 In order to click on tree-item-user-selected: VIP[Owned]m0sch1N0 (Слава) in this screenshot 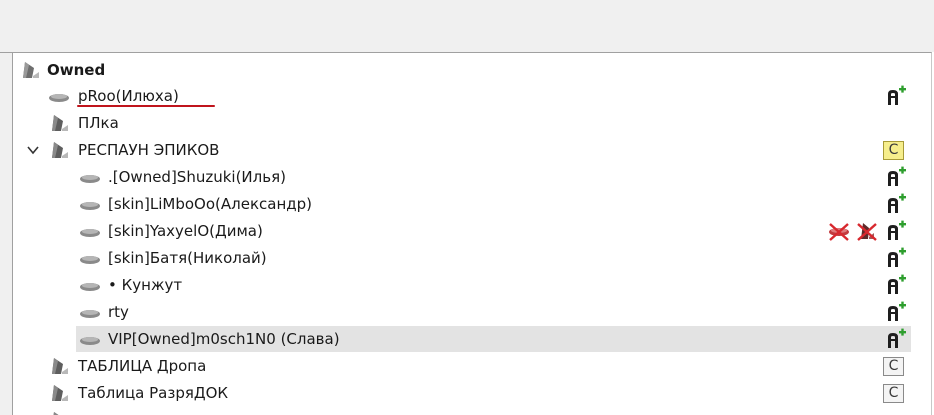, I will do `click(472, 339)`.